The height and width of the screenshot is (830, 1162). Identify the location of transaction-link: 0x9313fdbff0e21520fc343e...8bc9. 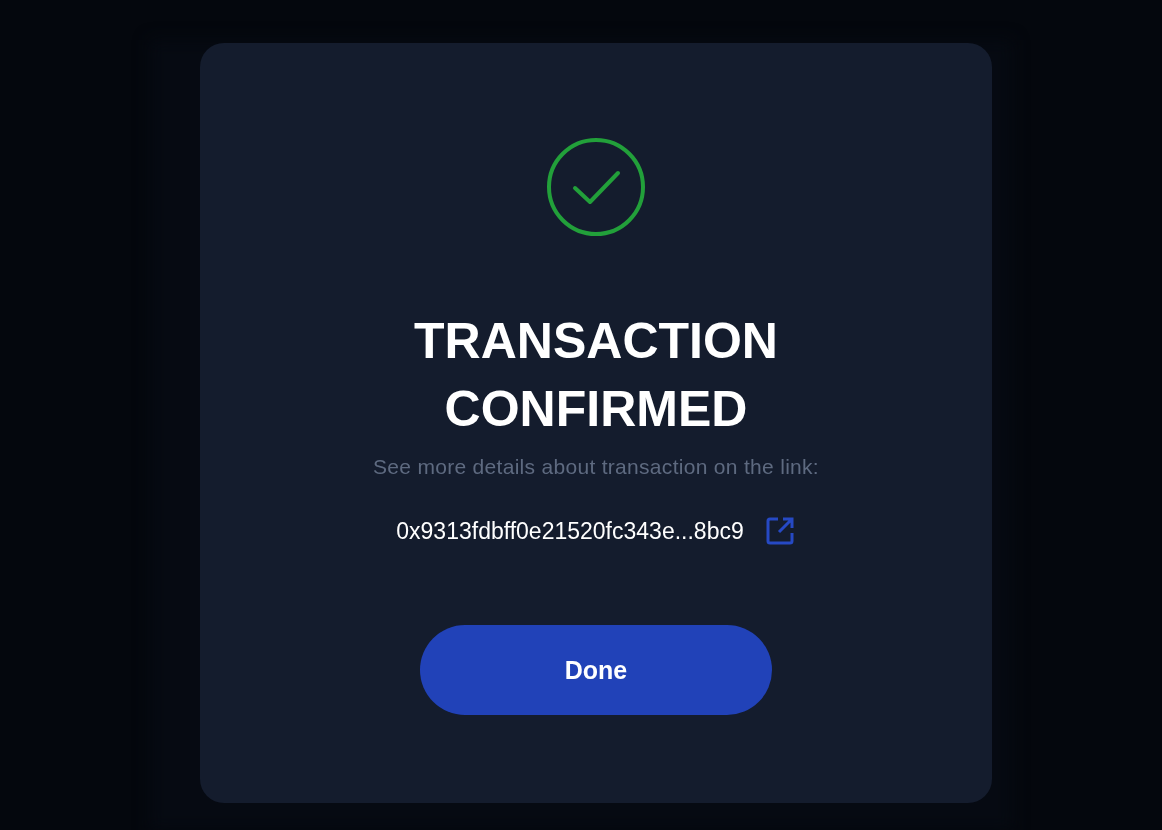
(570, 531).